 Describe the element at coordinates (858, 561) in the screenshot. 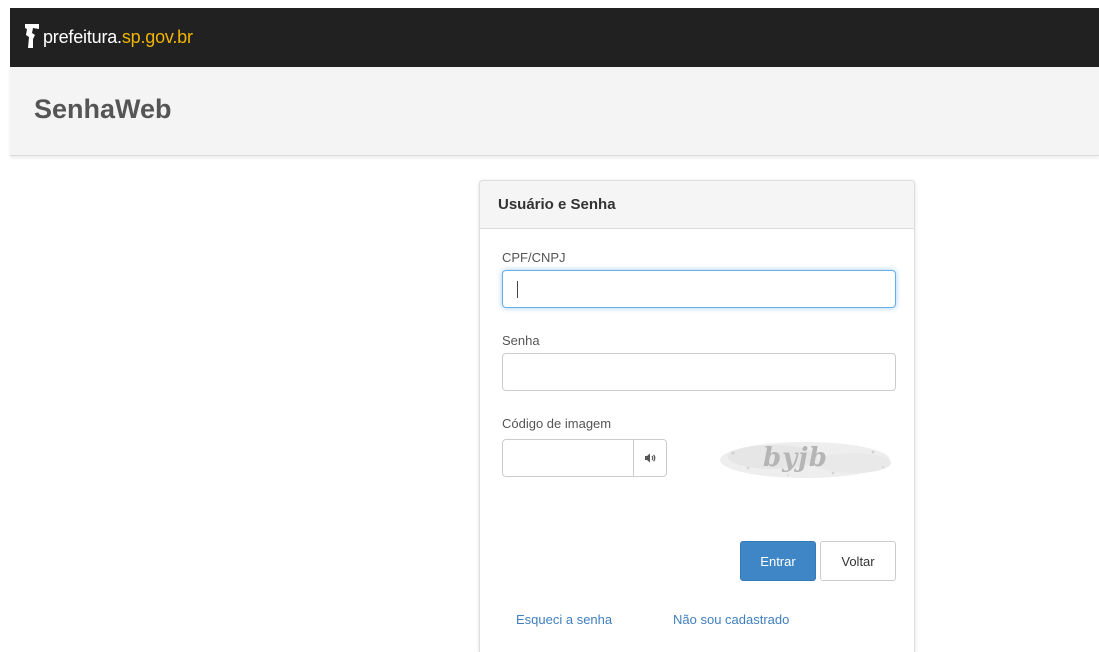

I see `back-button: Voltar` at that location.